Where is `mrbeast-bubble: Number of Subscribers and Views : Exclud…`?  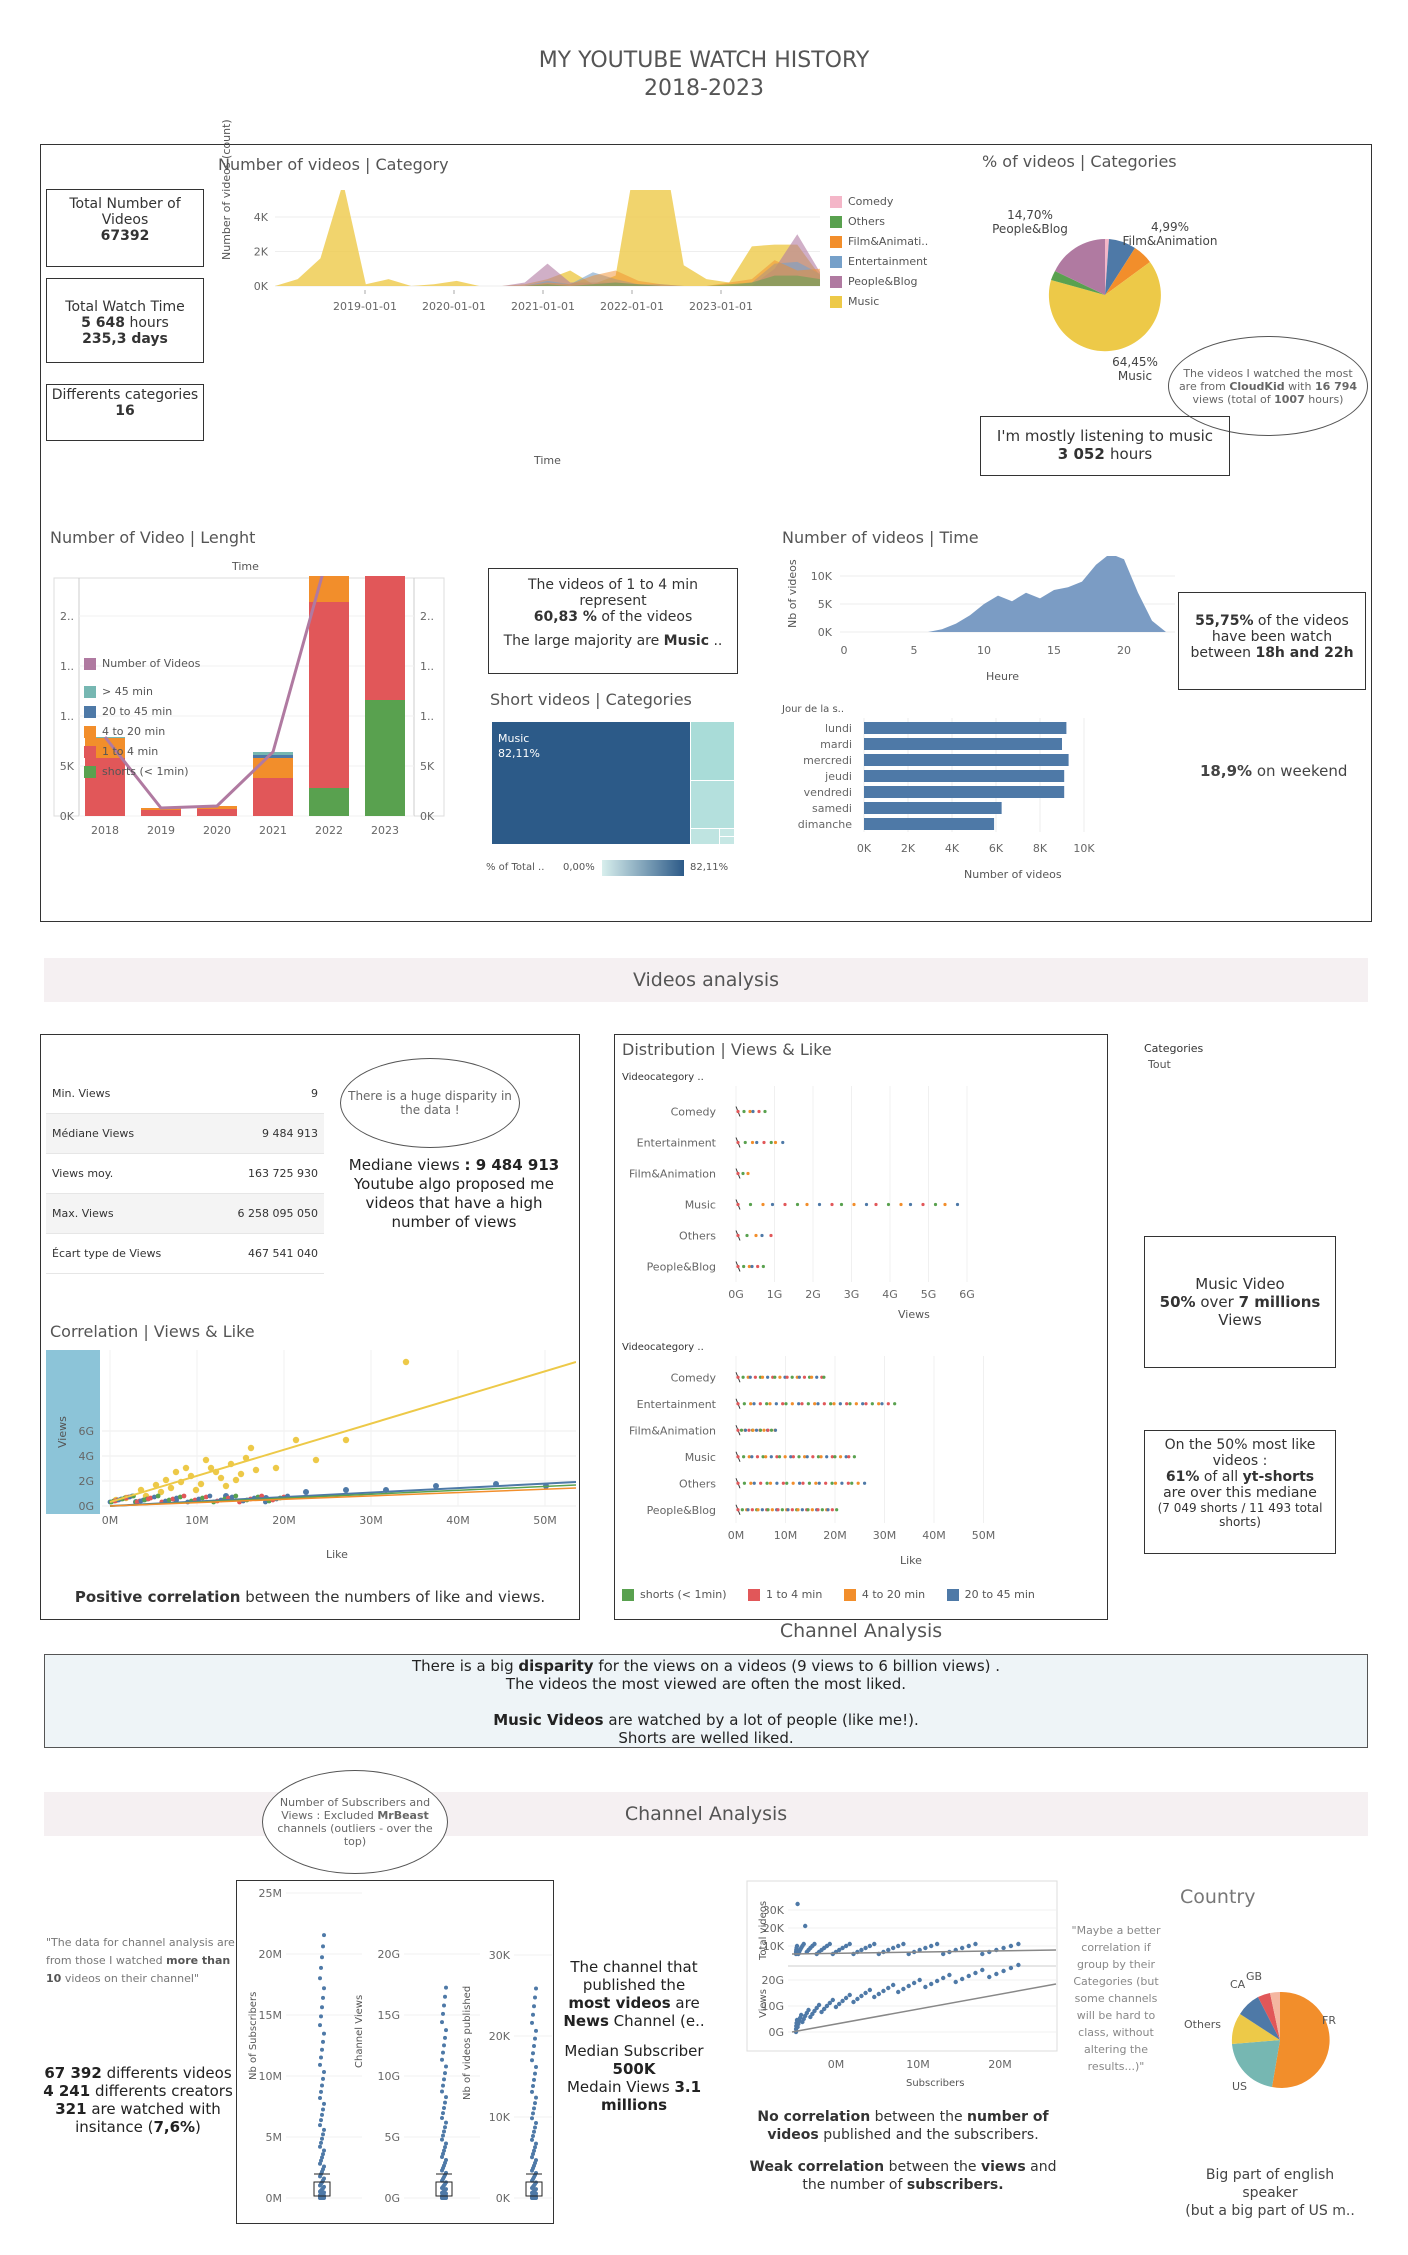
mrbeast-bubble: Number of Subscribers and Views : Exclud… is located at coordinates (355, 1822).